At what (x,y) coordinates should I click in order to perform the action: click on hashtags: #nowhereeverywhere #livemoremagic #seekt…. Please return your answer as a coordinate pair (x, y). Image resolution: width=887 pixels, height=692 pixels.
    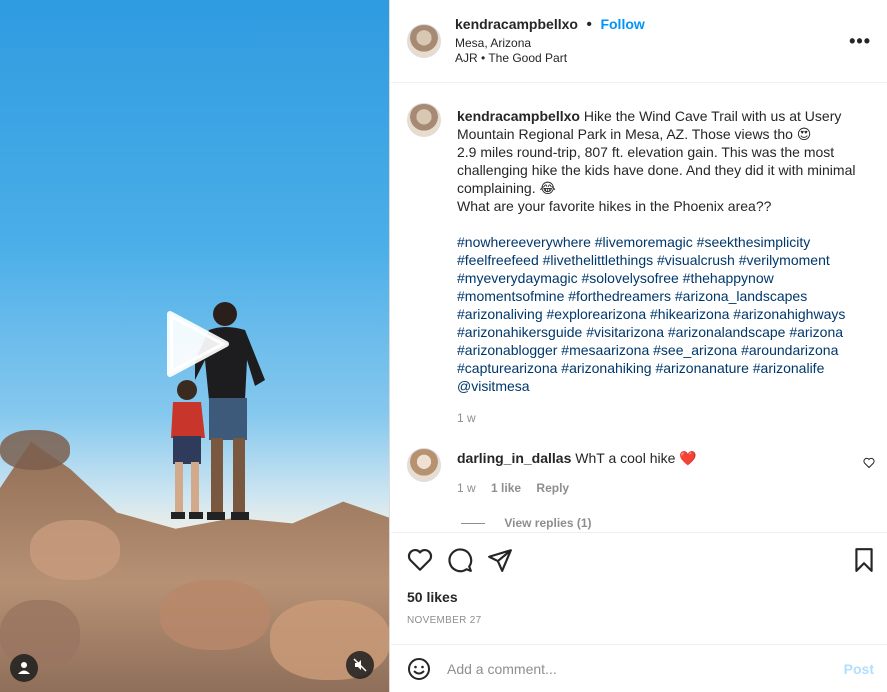
    Looking at the image, I should click on (667, 314).